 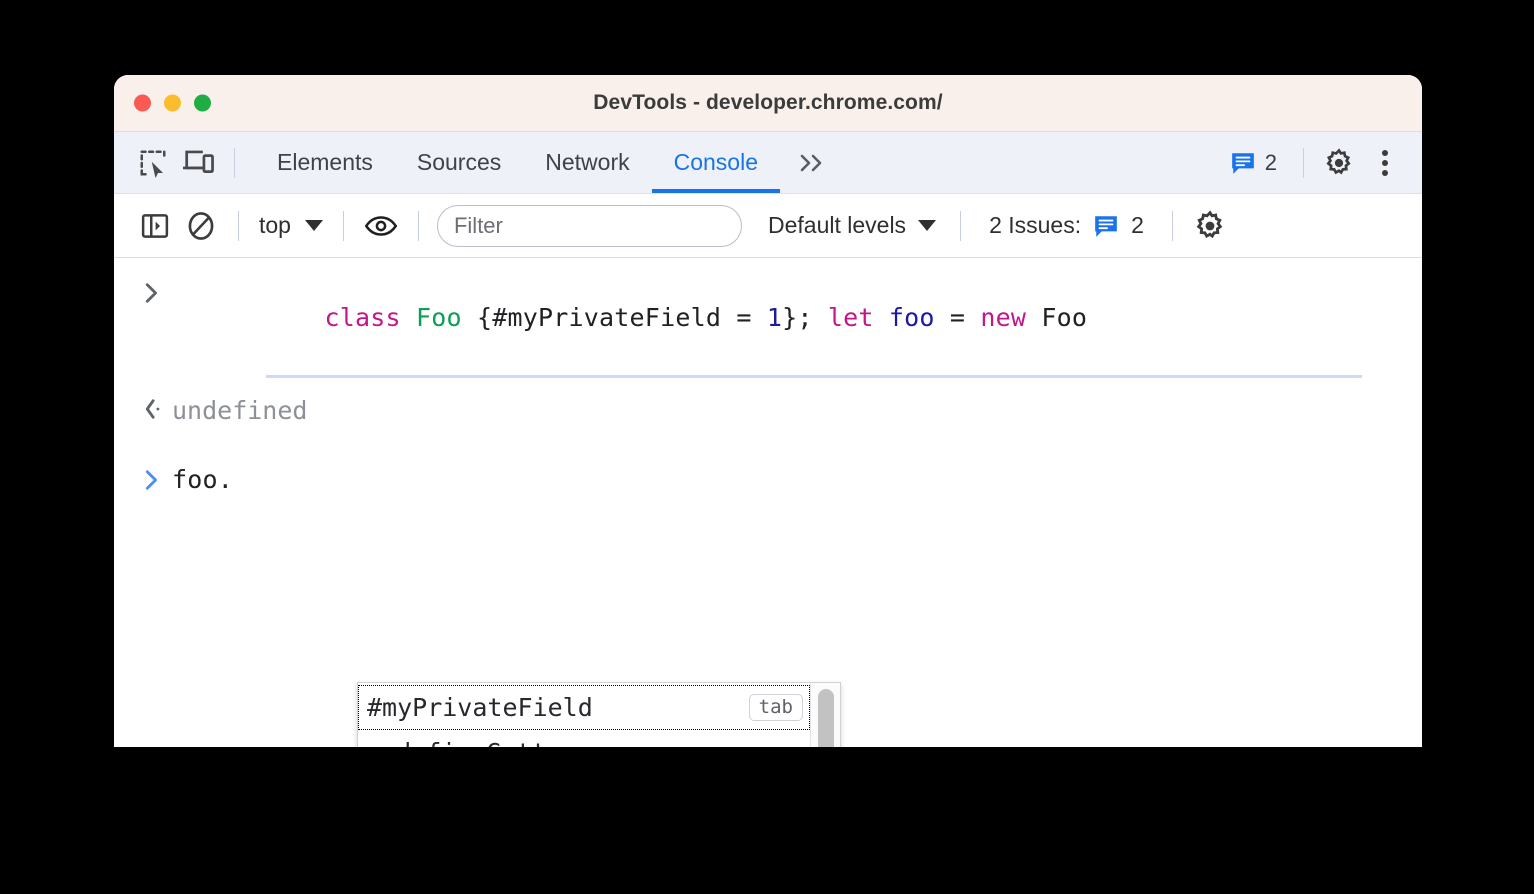 What do you see at coordinates (911, 317) in the screenshot?
I see `token-variable: foo` at bounding box center [911, 317].